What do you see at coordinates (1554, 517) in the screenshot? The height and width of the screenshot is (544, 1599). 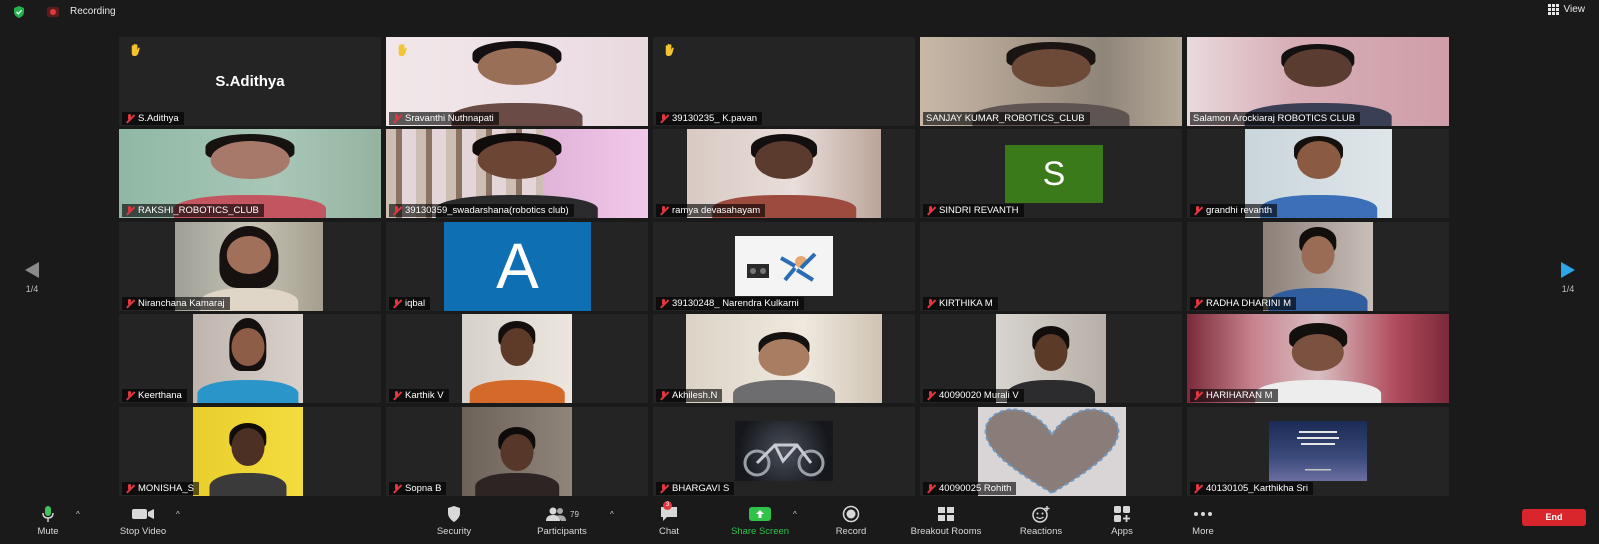 I see `end-meeting-button: End` at bounding box center [1554, 517].